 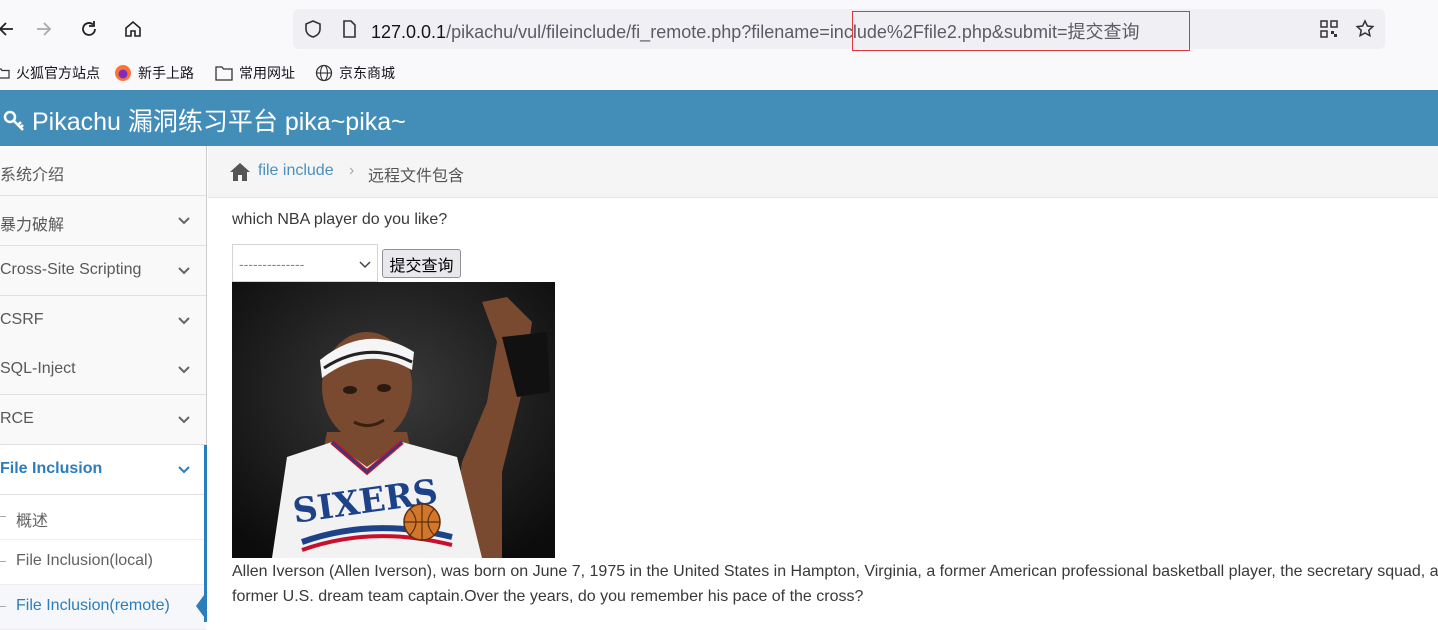 I want to click on breadcrumb-link: file include, so click(x=296, y=171).